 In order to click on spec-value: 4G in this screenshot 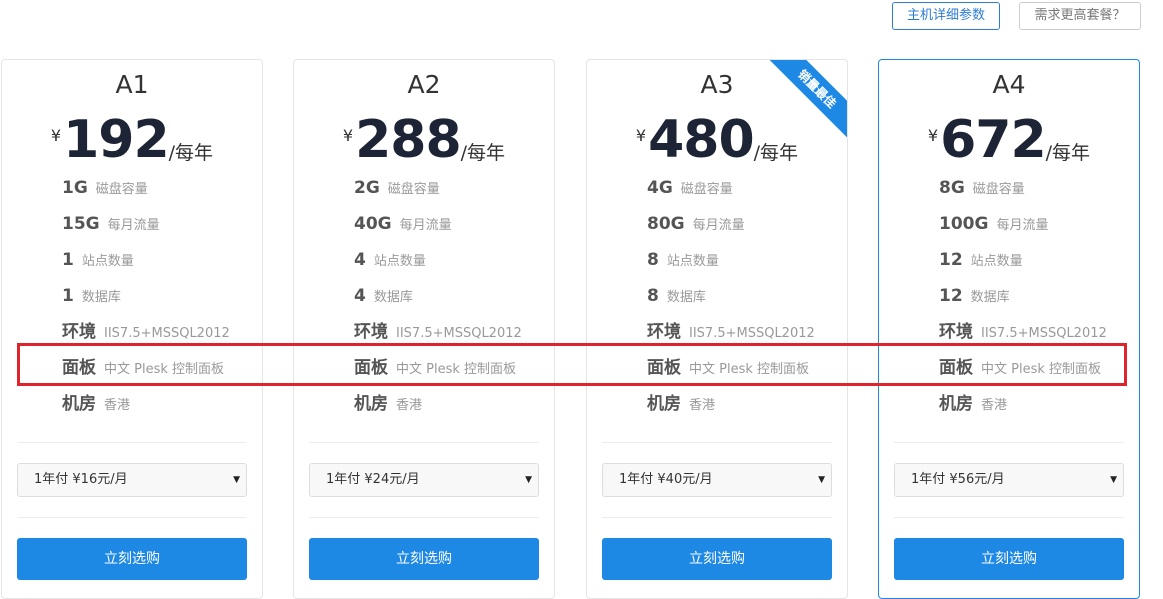, I will do `click(660, 188)`.